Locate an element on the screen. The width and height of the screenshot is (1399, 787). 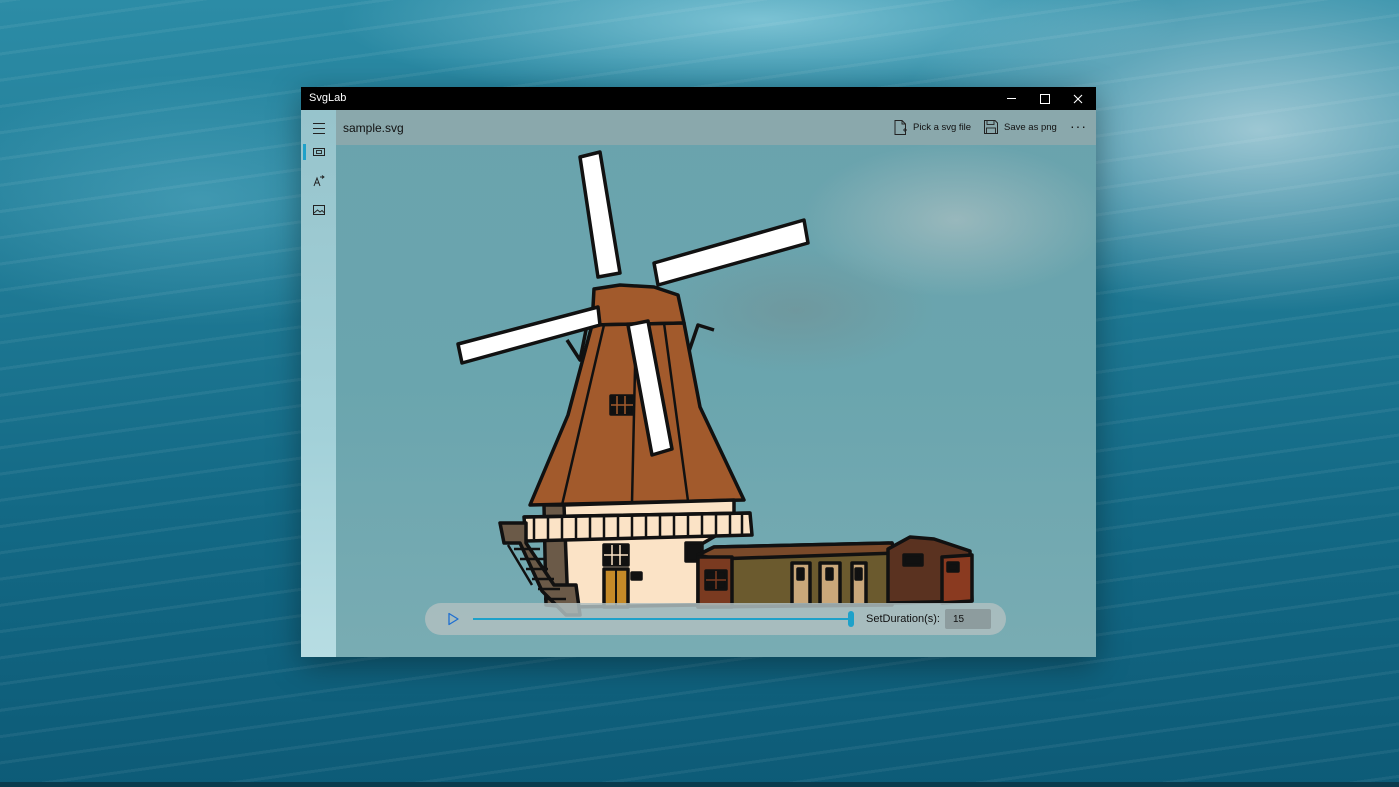
save-icon is located at coordinates (991, 127).